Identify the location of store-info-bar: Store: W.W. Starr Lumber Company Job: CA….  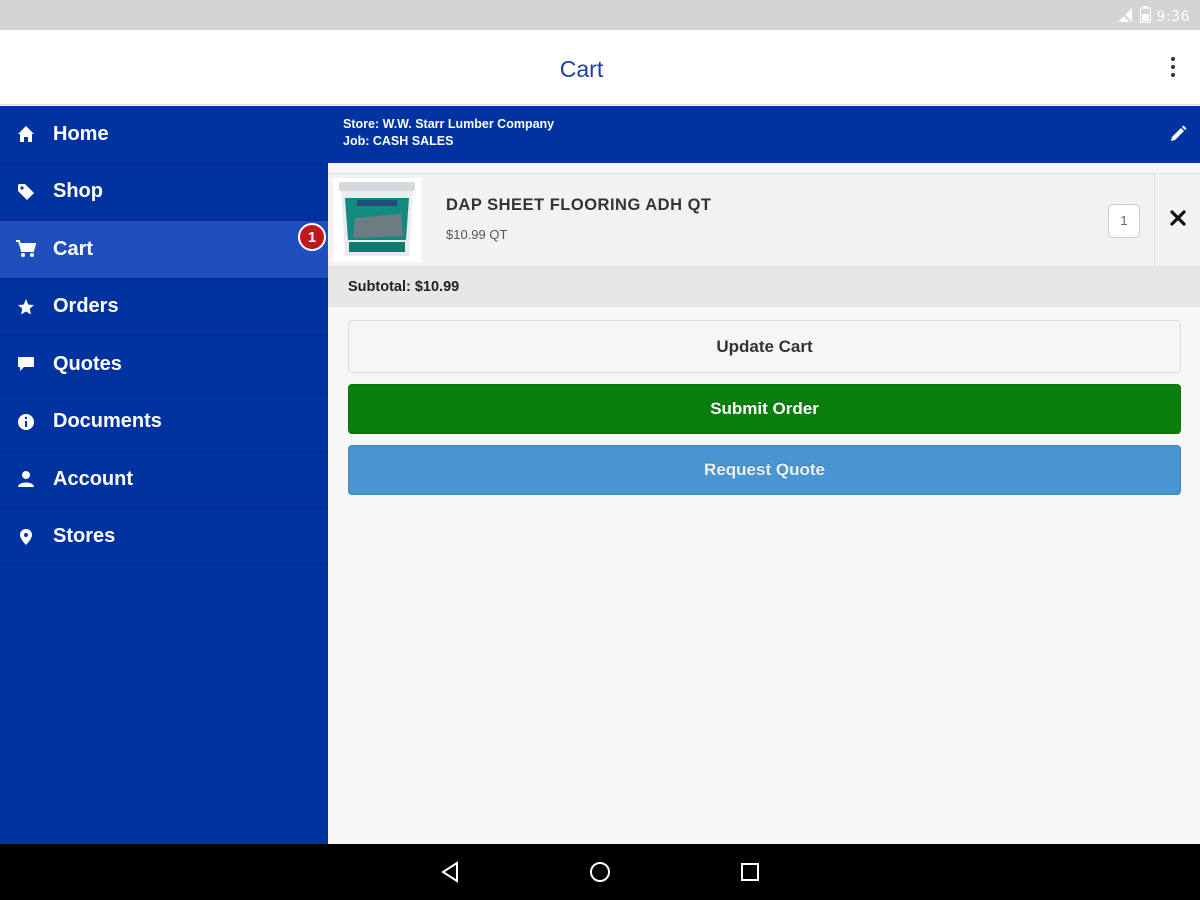
(764, 134).